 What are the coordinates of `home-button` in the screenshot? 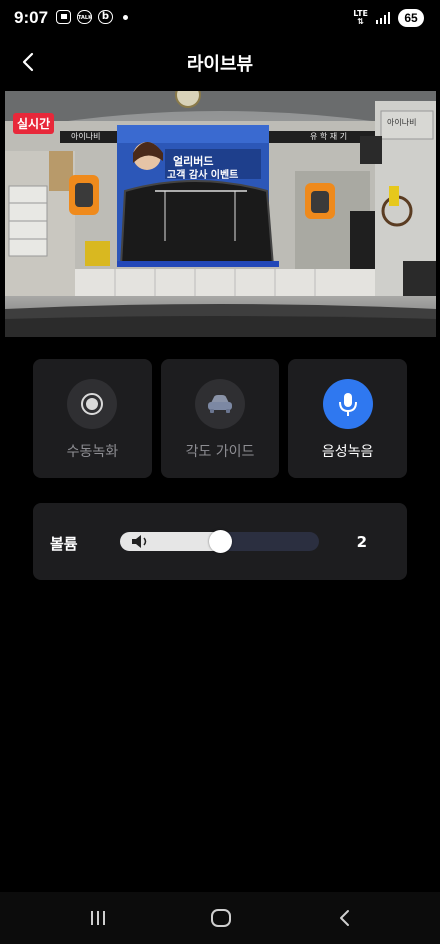 It's located at (221, 920).